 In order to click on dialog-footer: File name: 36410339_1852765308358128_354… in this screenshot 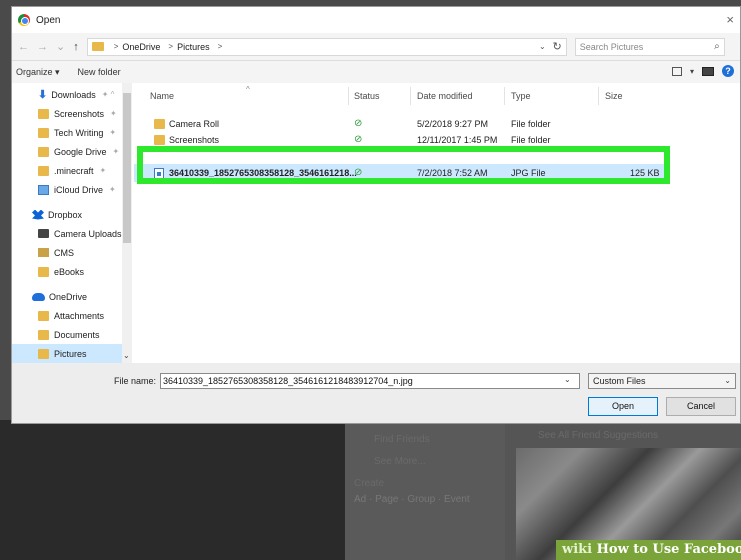, I will do `click(376, 395)`.